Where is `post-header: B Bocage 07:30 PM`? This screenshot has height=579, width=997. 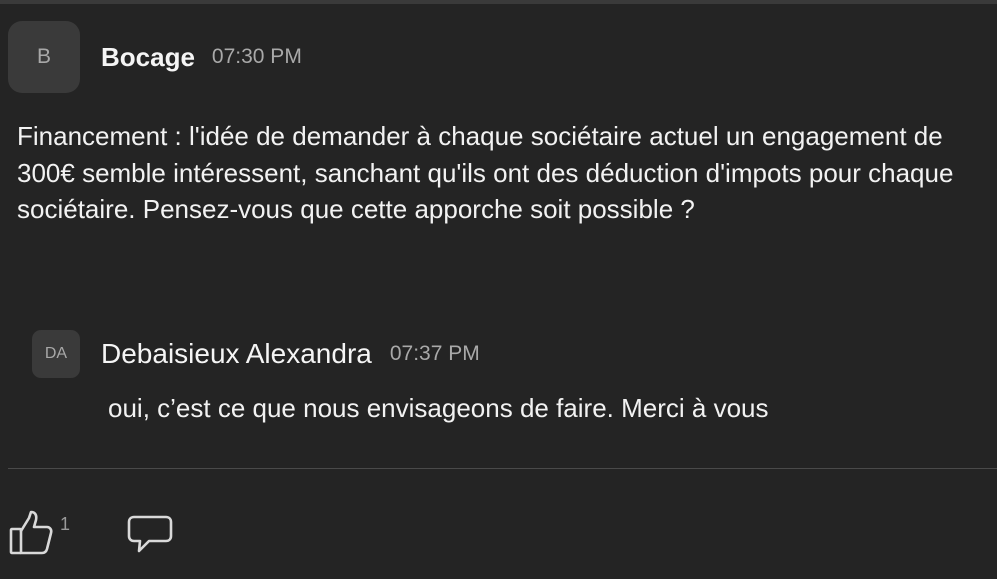 post-header: B Bocage 07:30 PM is located at coordinates (155, 57).